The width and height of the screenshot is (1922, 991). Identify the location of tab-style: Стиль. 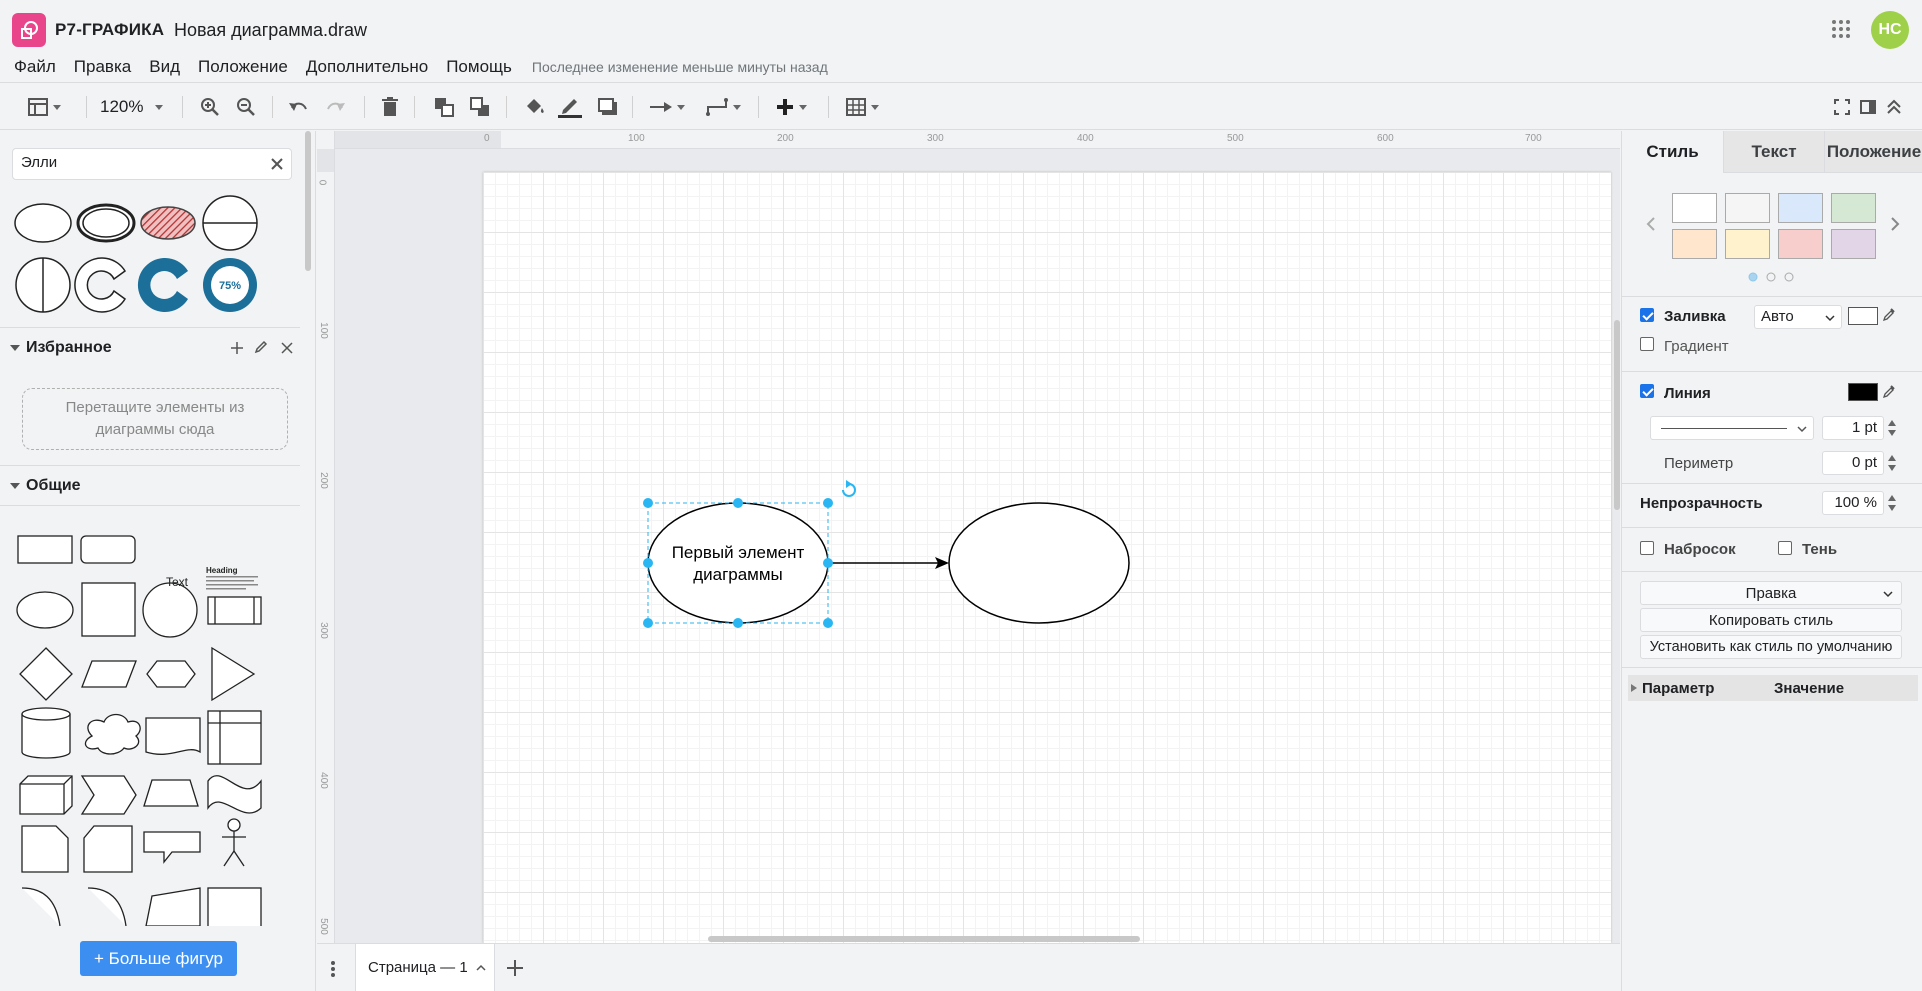
(1672, 152).